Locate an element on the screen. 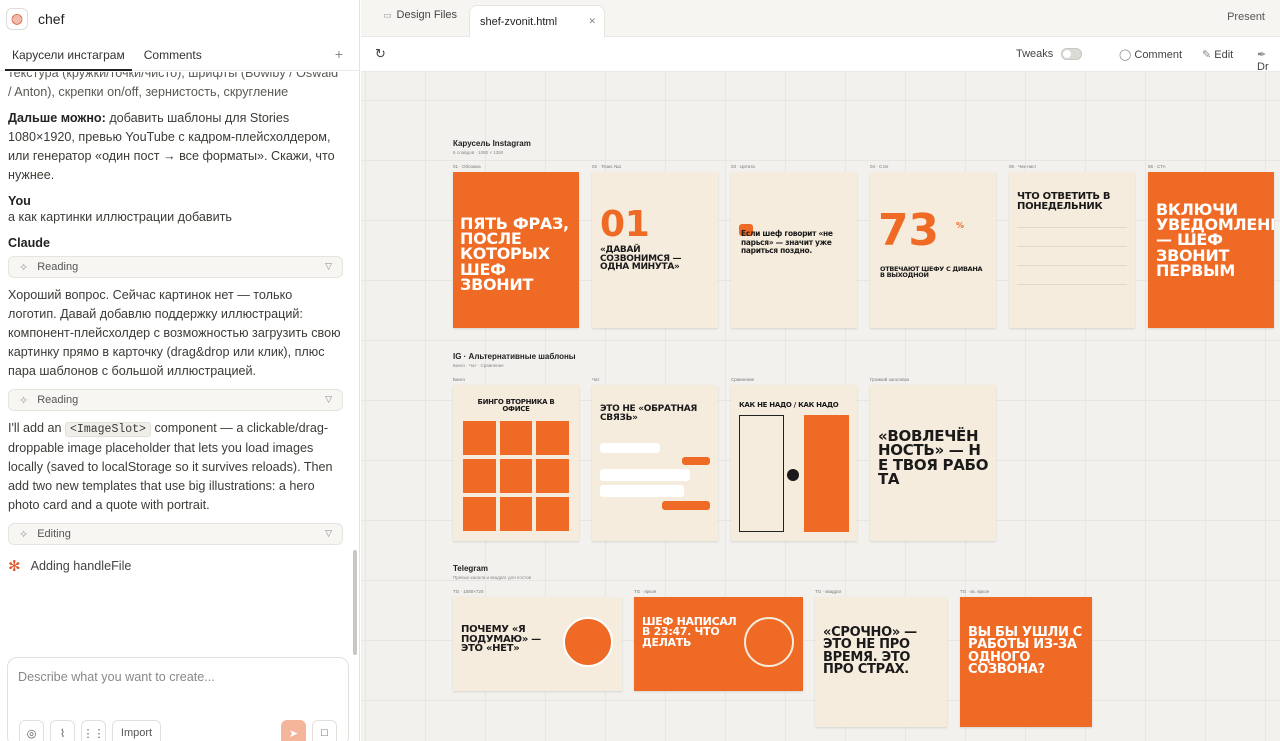 The image size is (1280, 741). card-label: Сравнение is located at coordinates (743, 379).